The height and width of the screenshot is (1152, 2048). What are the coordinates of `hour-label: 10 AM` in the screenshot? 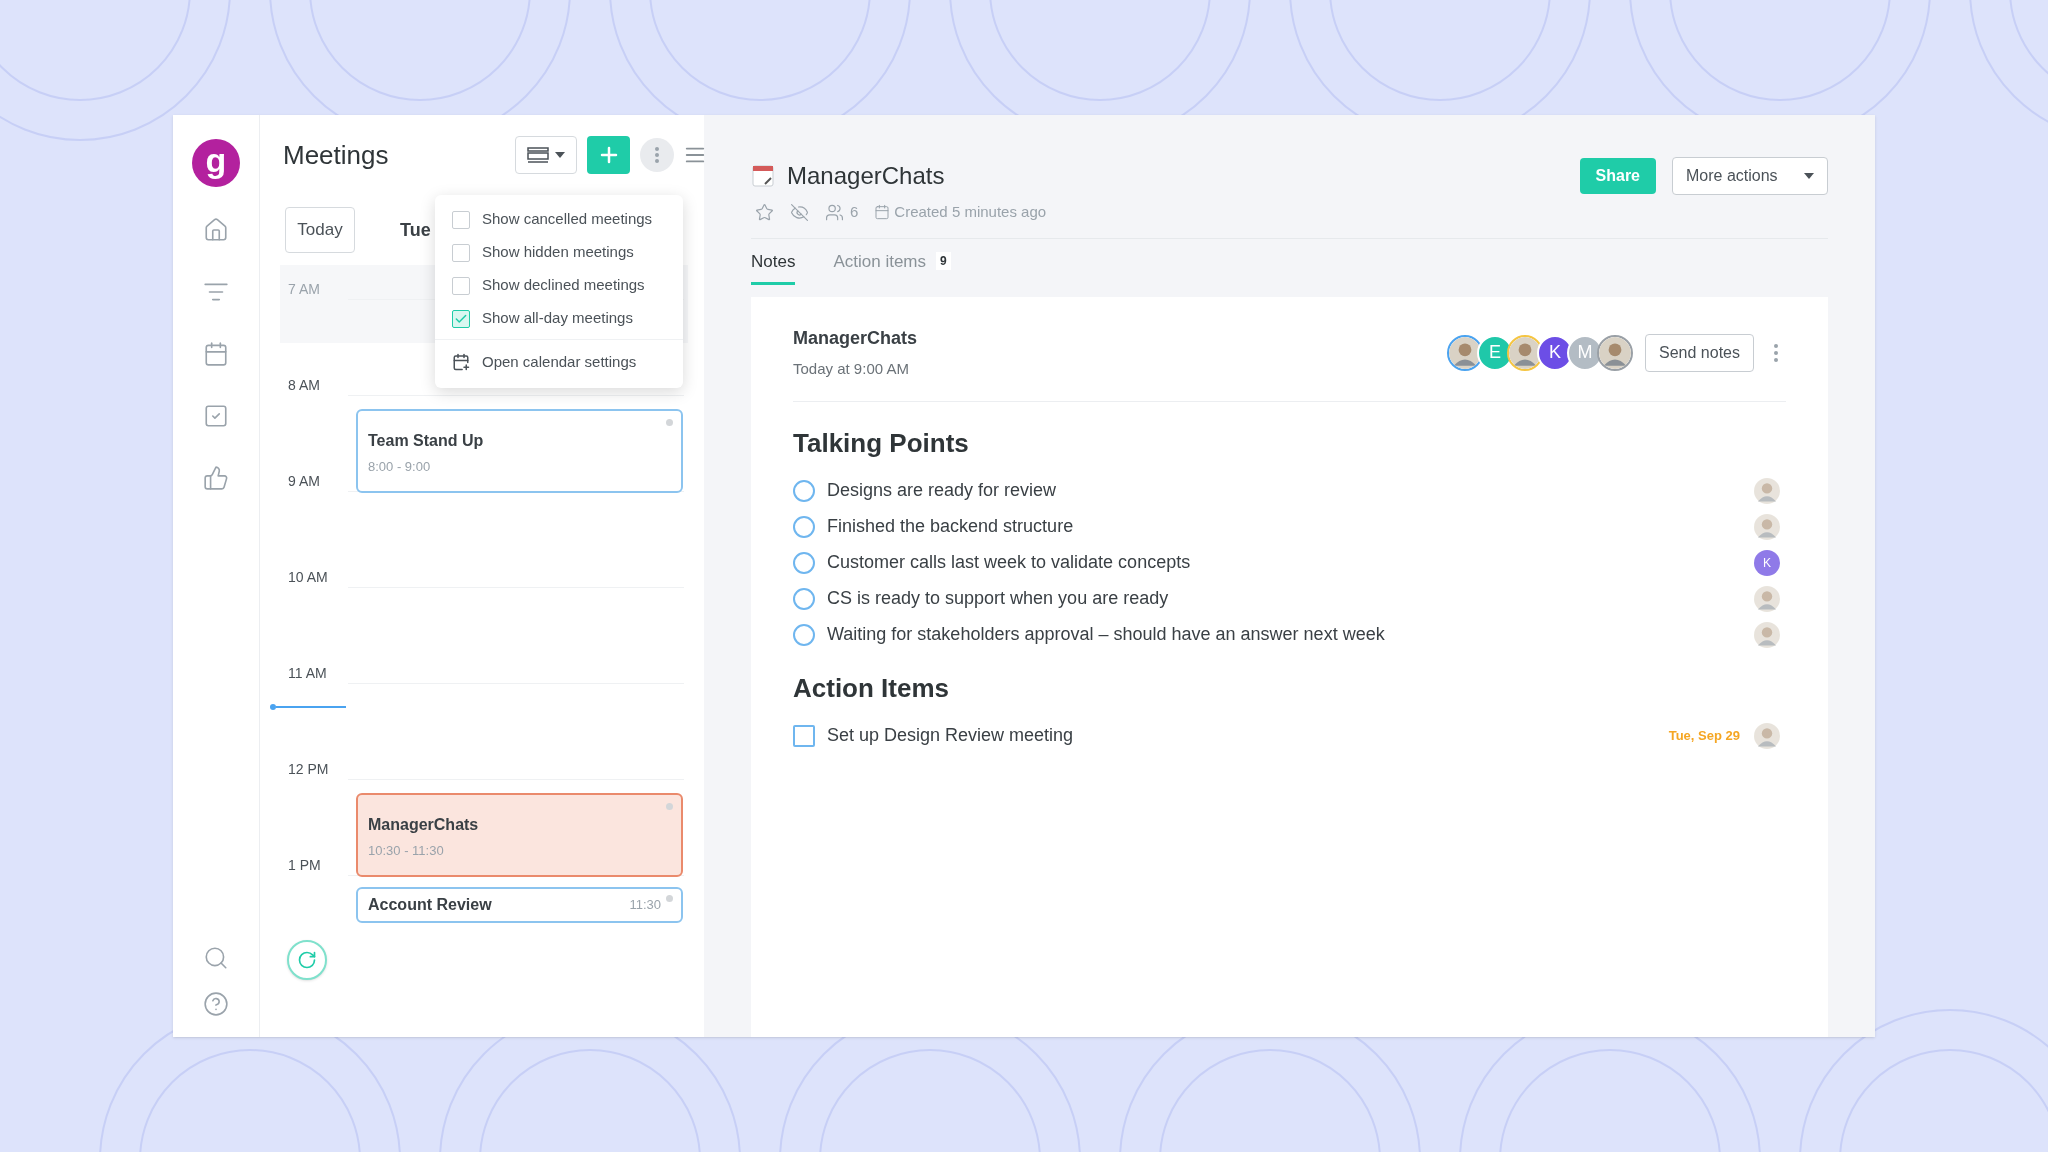 It's located at (308, 577).